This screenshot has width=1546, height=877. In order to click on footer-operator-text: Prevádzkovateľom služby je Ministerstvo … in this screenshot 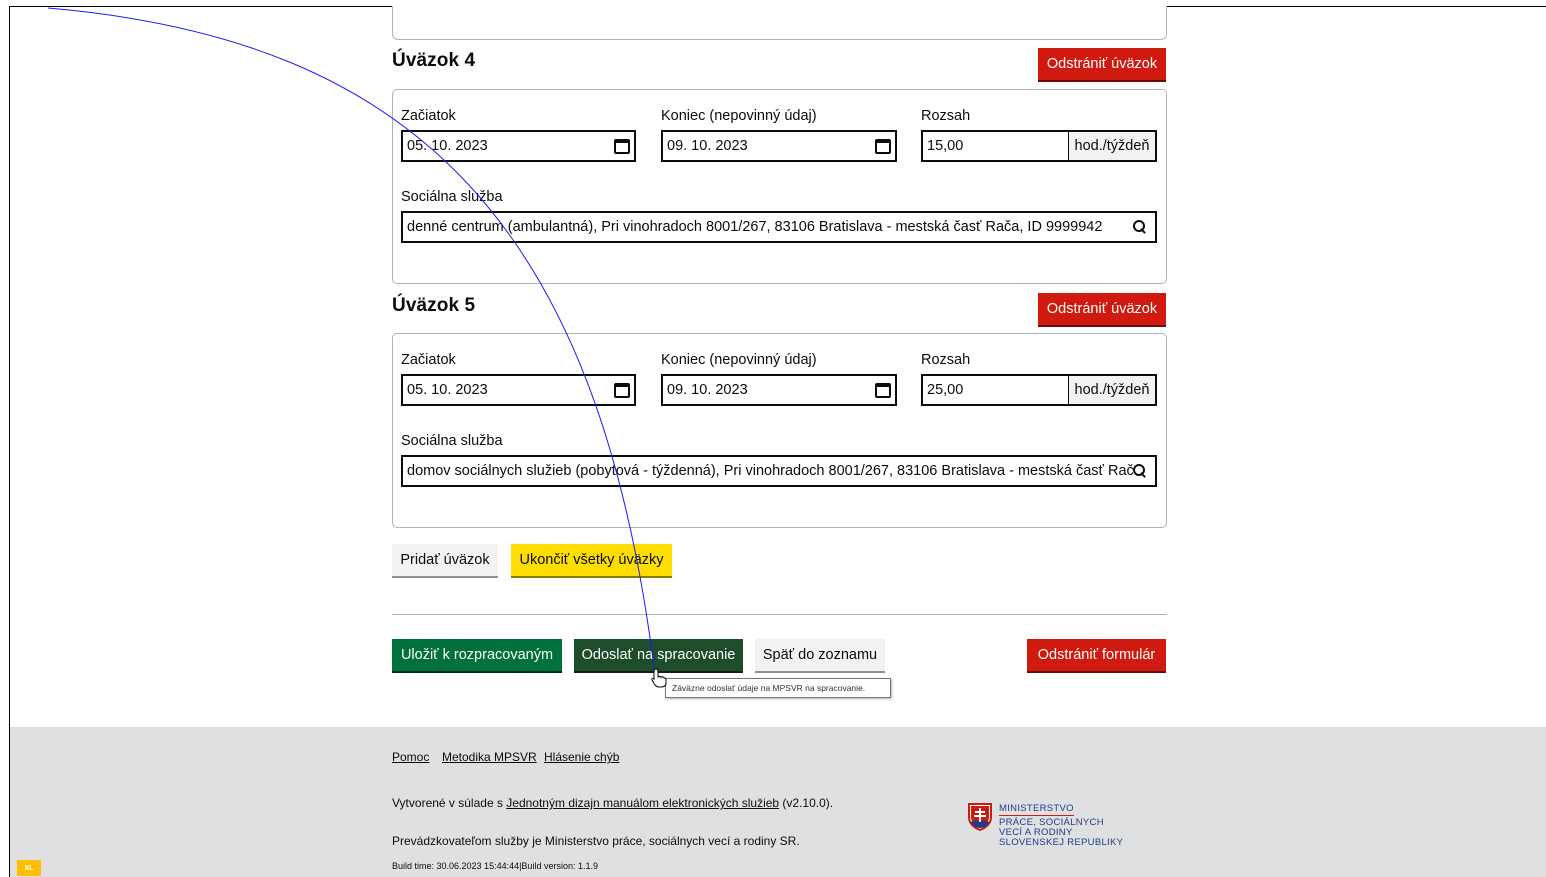, I will do `click(596, 841)`.